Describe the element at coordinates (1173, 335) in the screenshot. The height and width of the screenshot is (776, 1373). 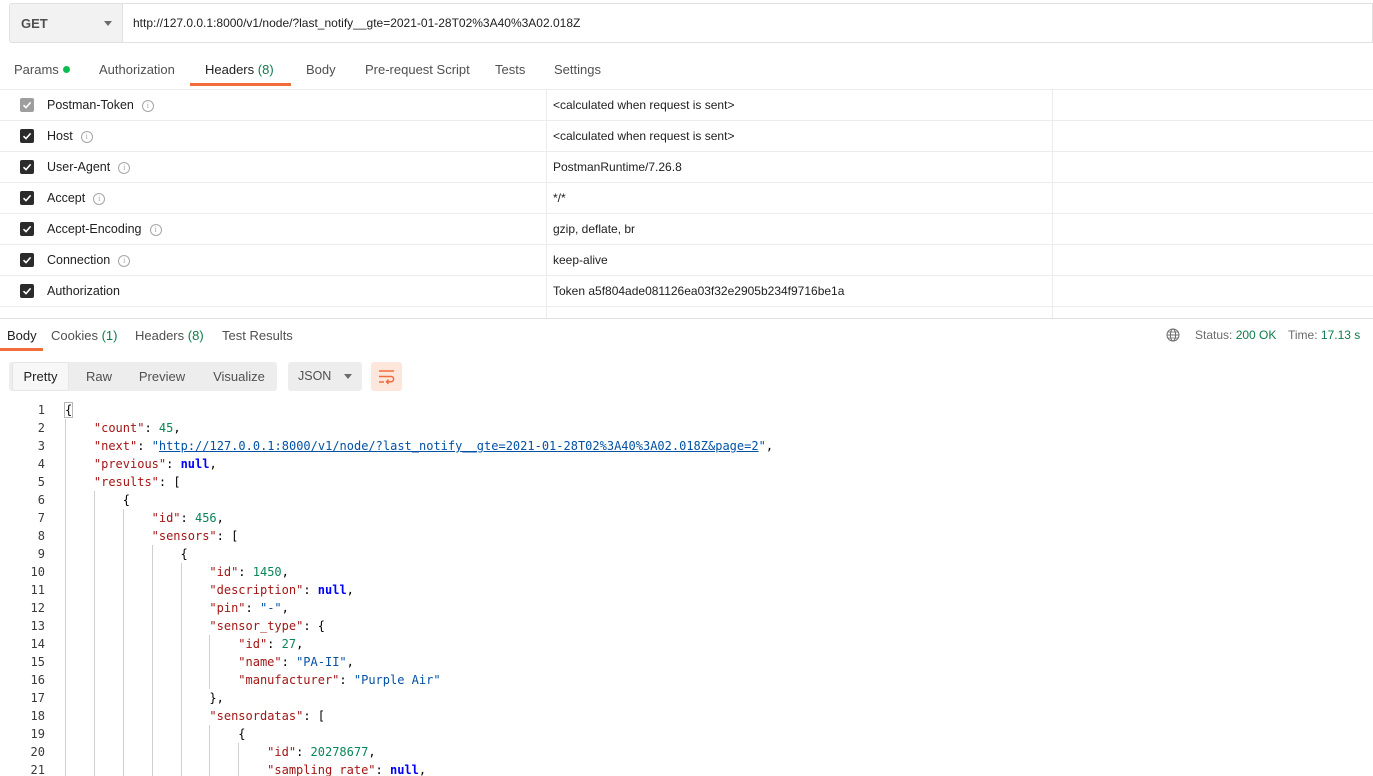
I see `globe-icon` at that location.